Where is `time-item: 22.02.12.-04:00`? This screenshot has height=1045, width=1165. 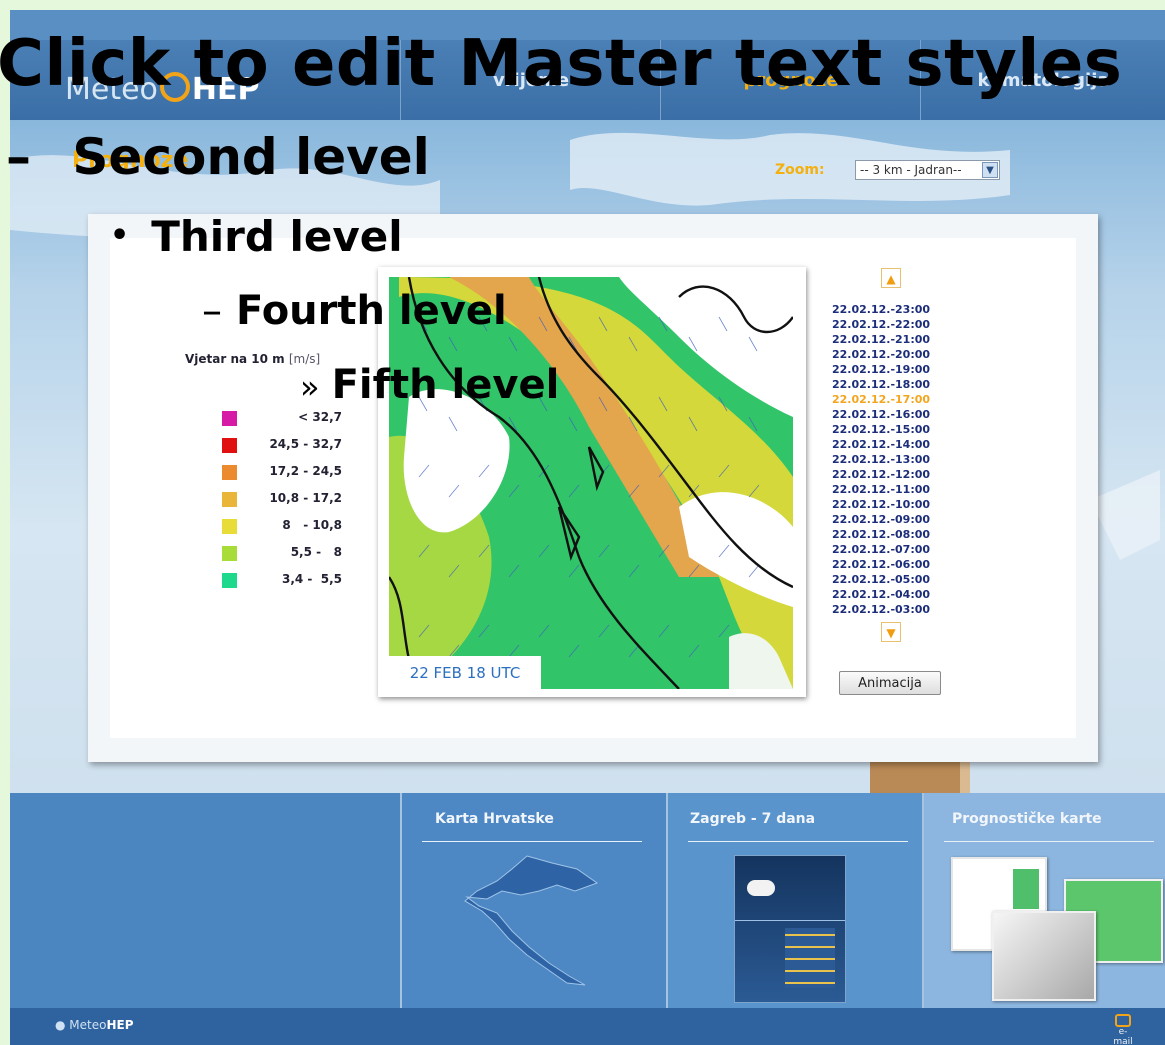 time-item: 22.02.12.-04:00 is located at coordinates (892, 594).